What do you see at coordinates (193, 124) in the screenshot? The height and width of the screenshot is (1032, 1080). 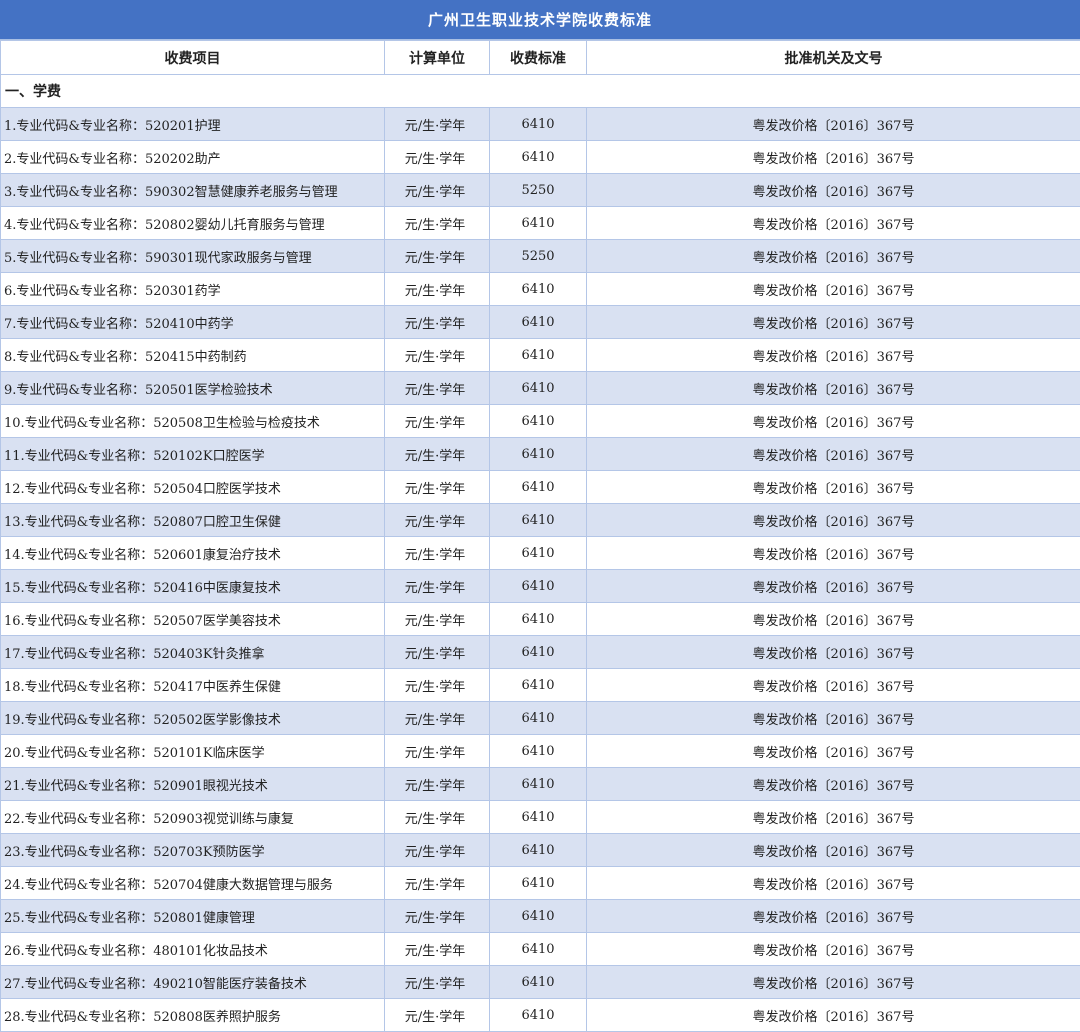 I see `fee-item-cell: 1.专业代码&专业名称：520201护理` at bounding box center [193, 124].